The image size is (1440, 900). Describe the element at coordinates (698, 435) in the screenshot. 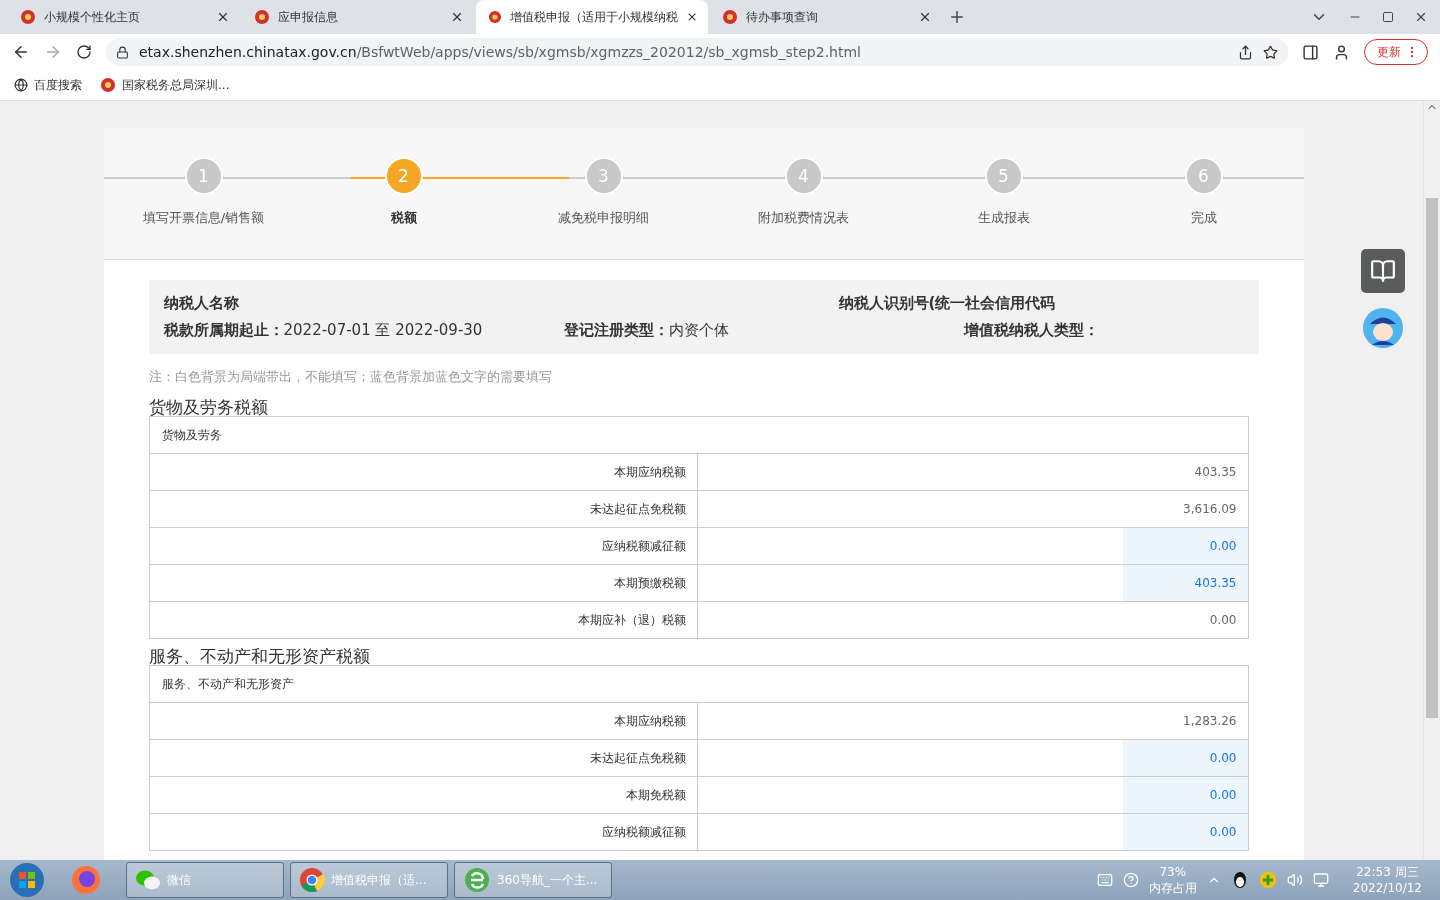

I see `table-header: 货物及劳务` at that location.